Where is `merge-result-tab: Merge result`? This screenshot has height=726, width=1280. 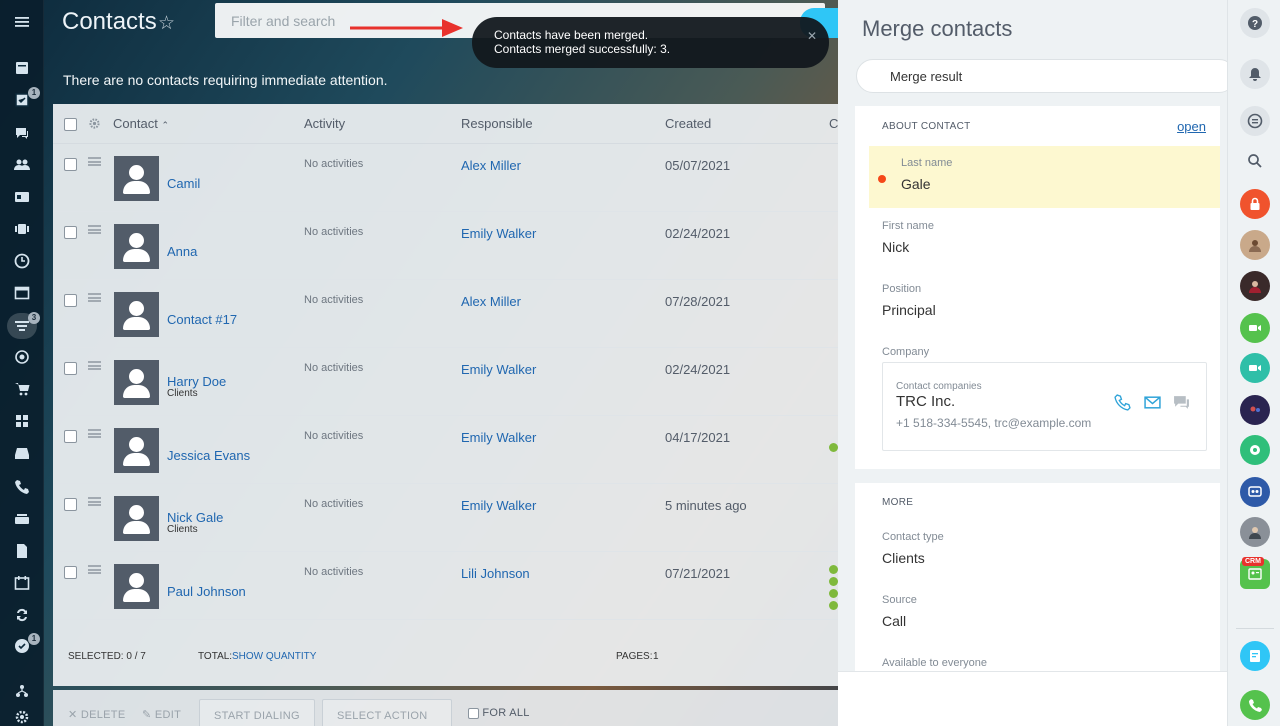 merge-result-tab: Merge result is located at coordinates (1046, 76).